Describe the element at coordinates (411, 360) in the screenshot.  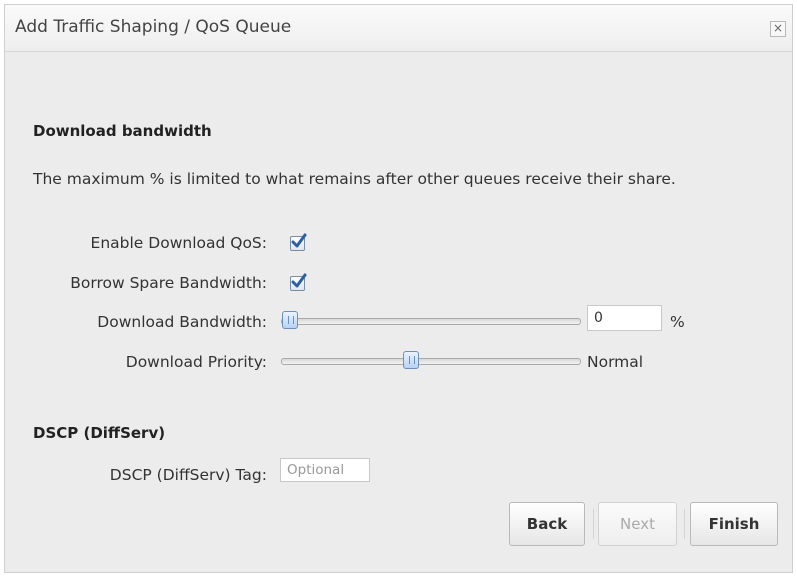
I see `download-priority-slider-handle` at that location.